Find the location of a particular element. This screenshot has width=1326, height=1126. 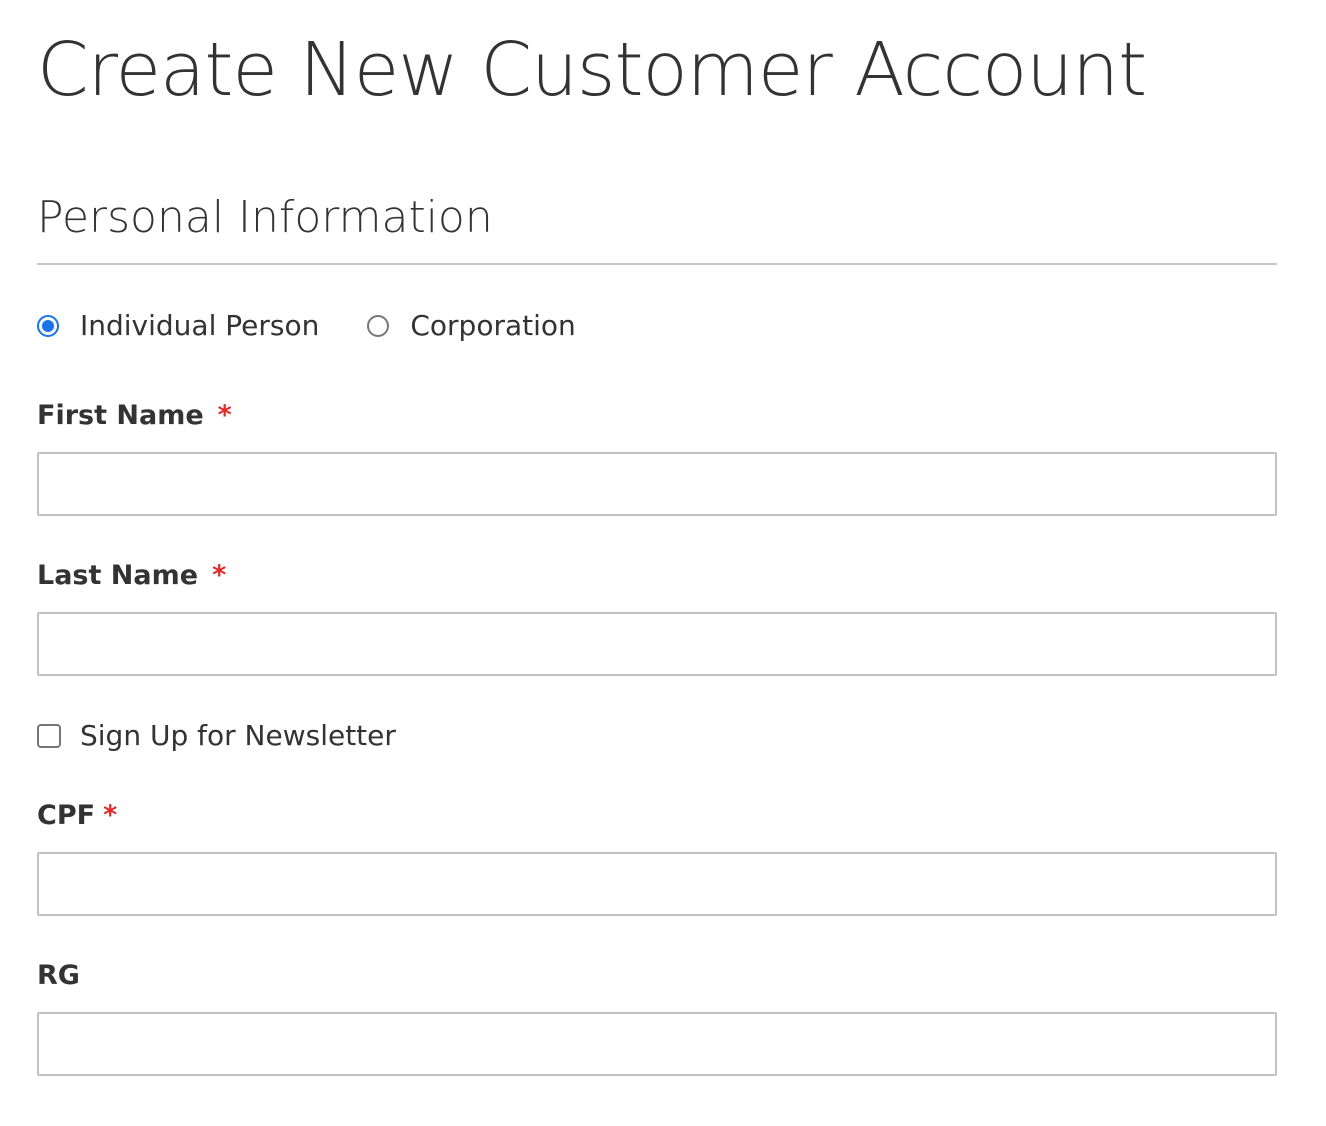

section-title-personal-information: Personal Information is located at coordinates (265, 217).